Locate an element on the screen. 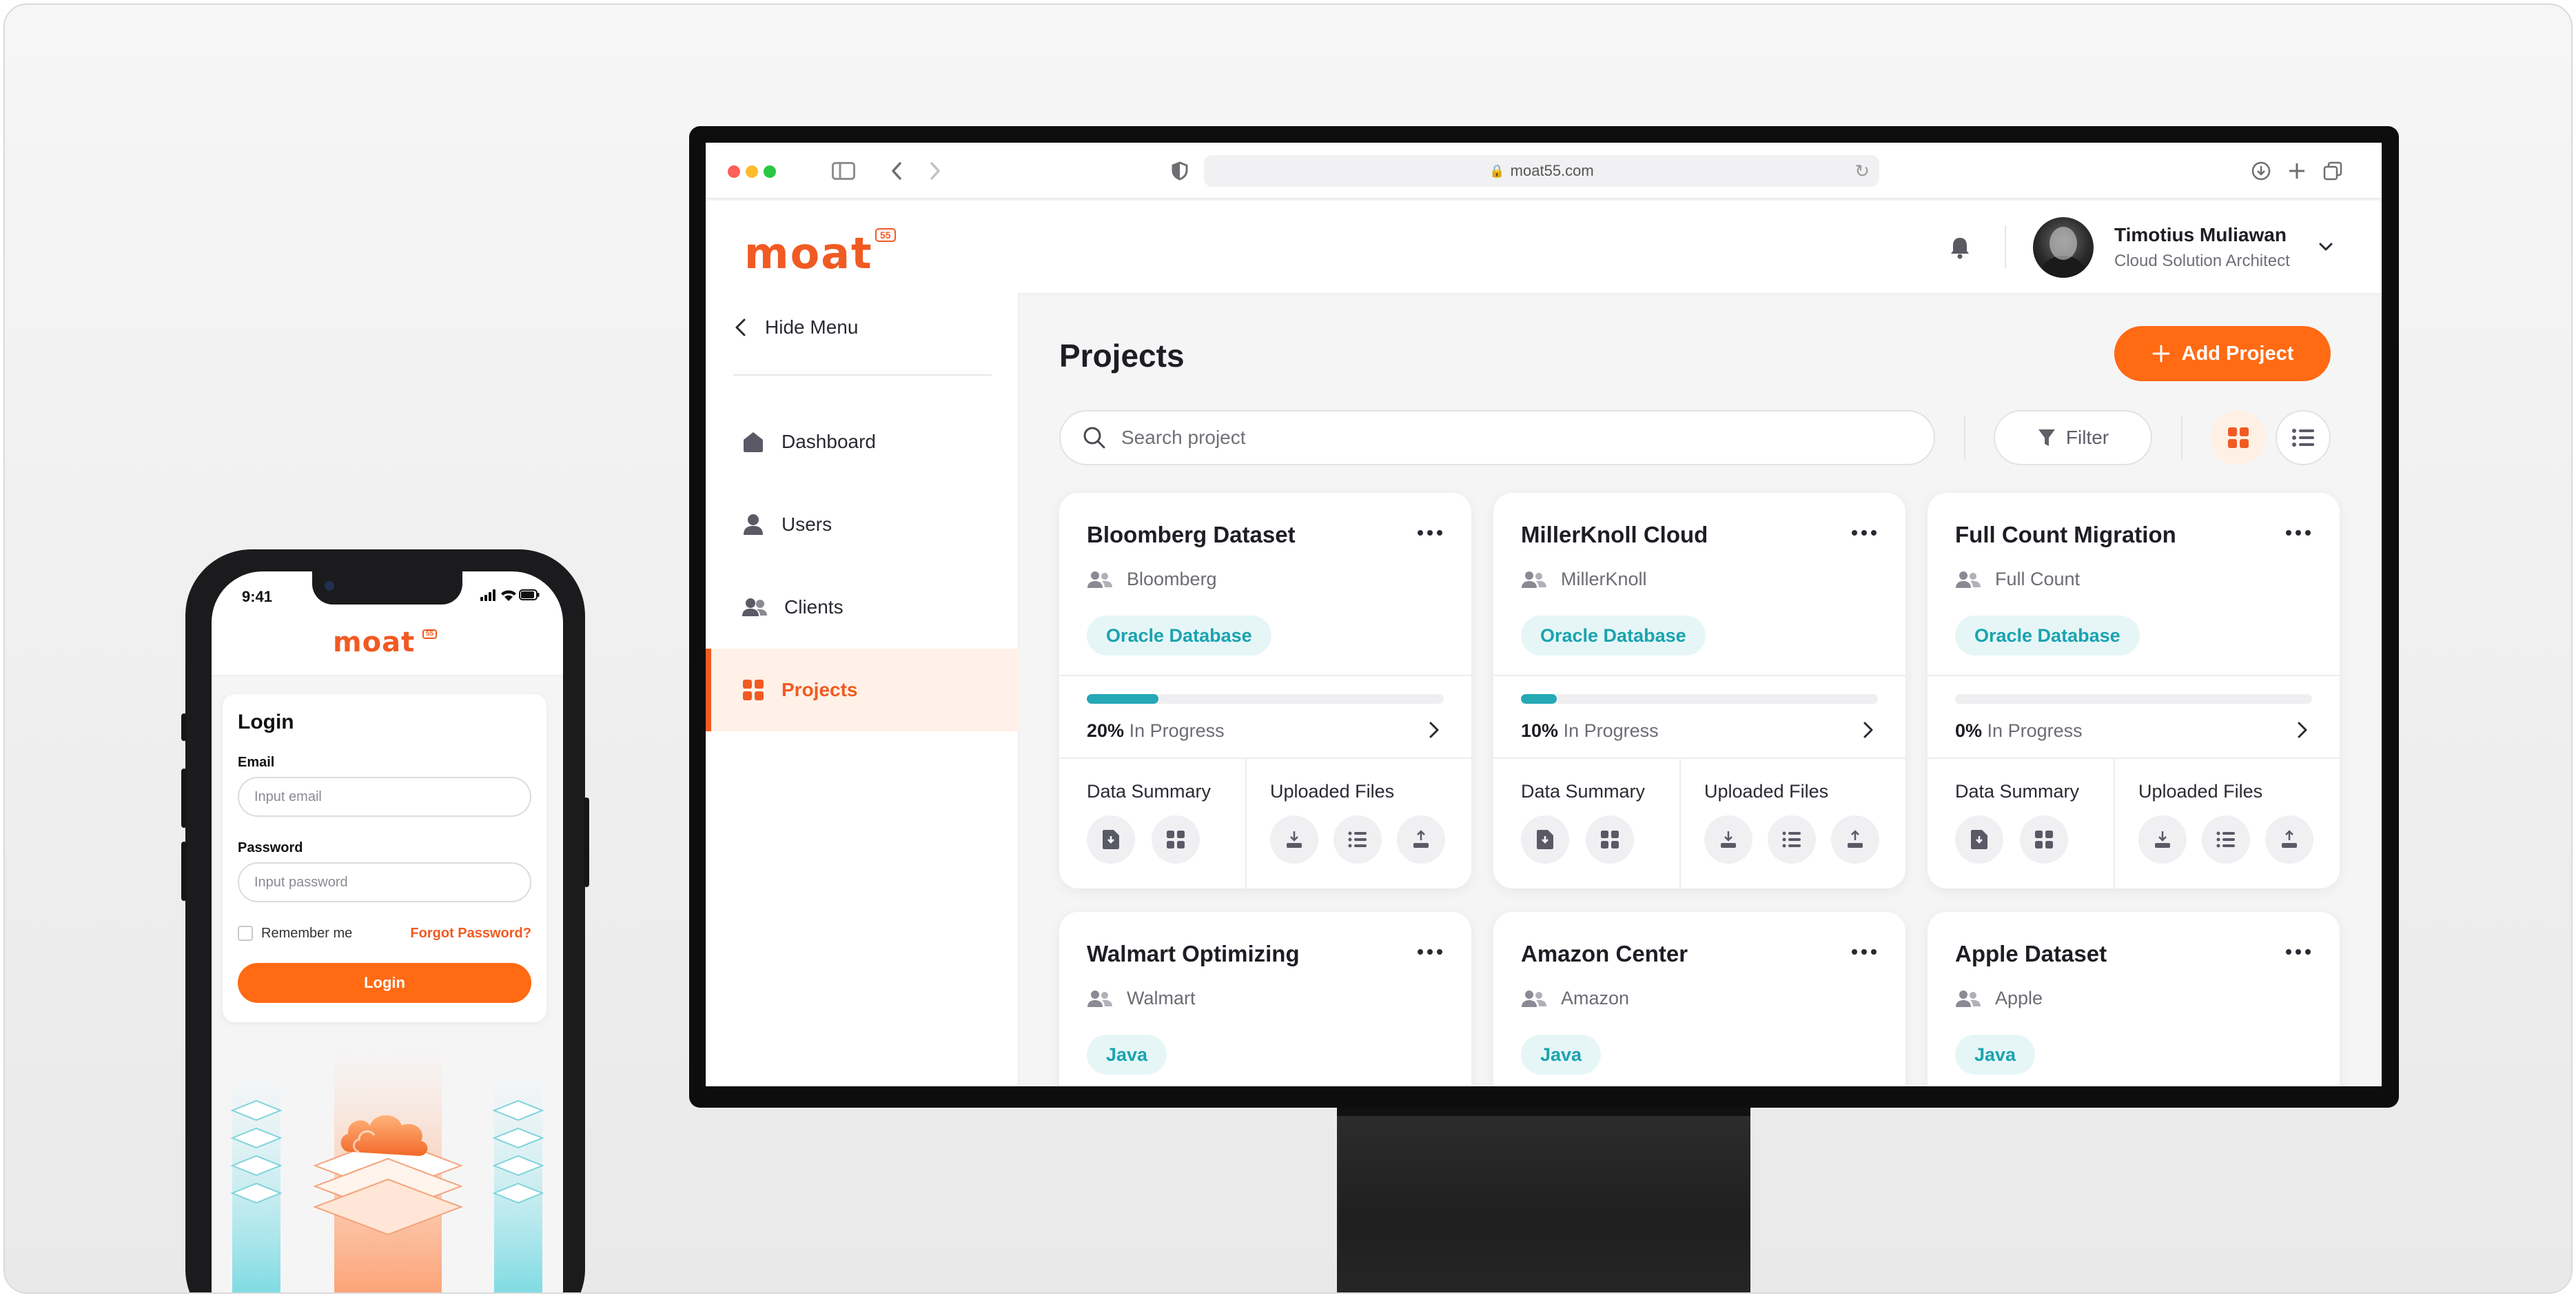  sidebar-divider is located at coordinates (862, 375).